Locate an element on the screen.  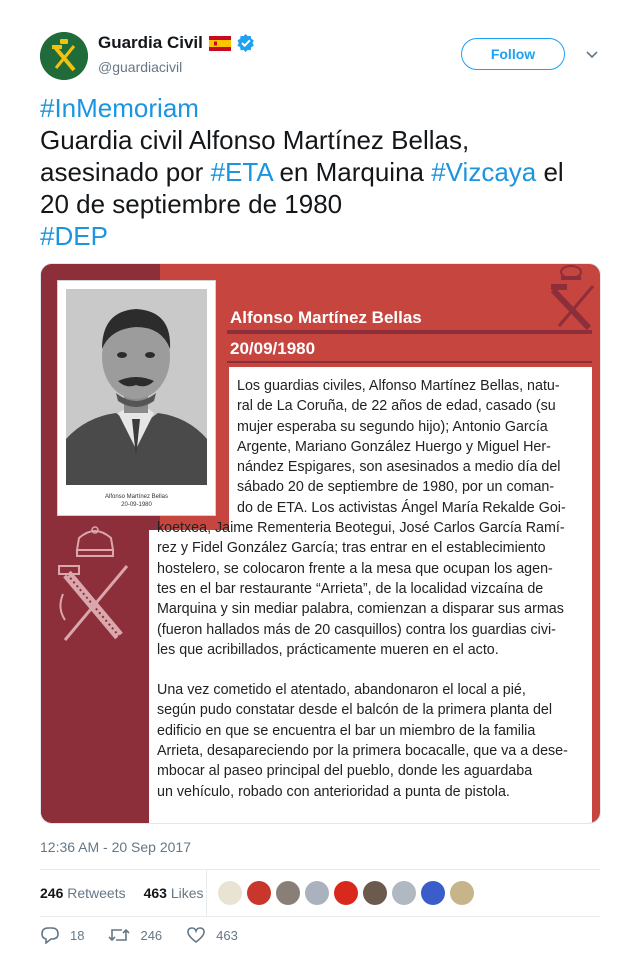
like-count: 463 is located at coordinates (227, 935).